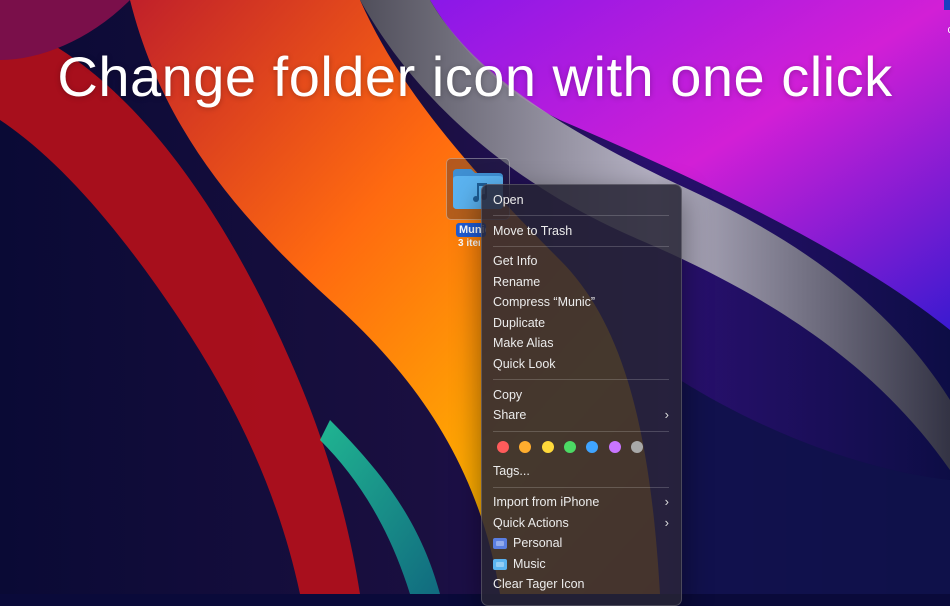  Describe the element at coordinates (582, 523) in the screenshot. I see `menu-item-quick-actions: Quick Actions ›` at that location.